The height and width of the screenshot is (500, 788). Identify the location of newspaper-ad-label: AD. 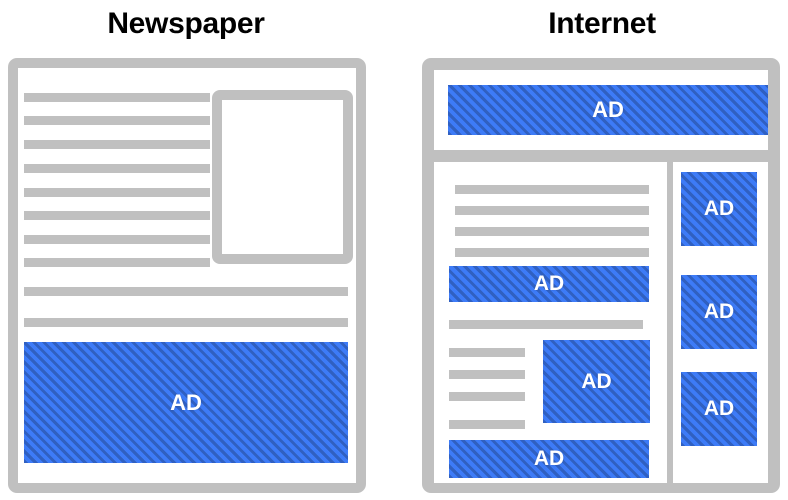
(186, 402).